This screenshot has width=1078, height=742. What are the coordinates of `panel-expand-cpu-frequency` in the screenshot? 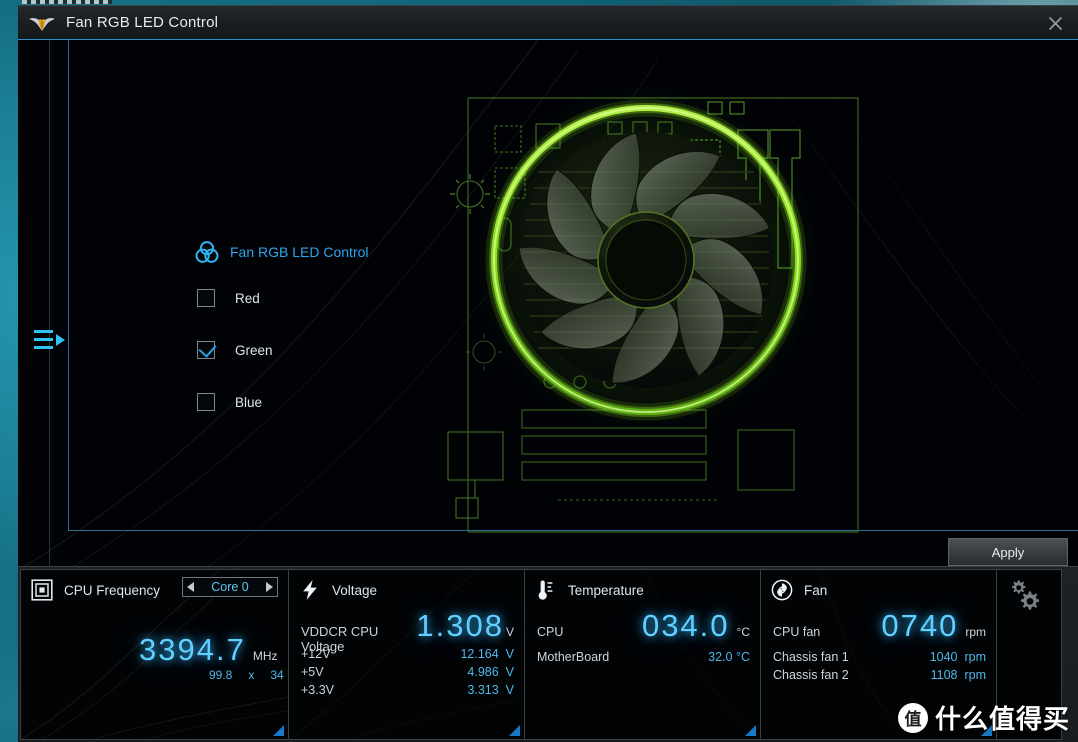 It's located at (278, 730).